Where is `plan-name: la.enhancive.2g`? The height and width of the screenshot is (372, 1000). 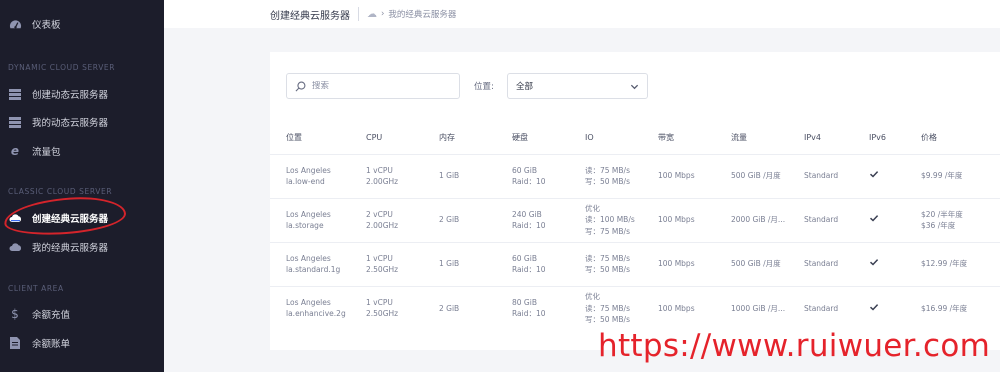 plan-name: la.enhancive.2g is located at coordinates (316, 314).